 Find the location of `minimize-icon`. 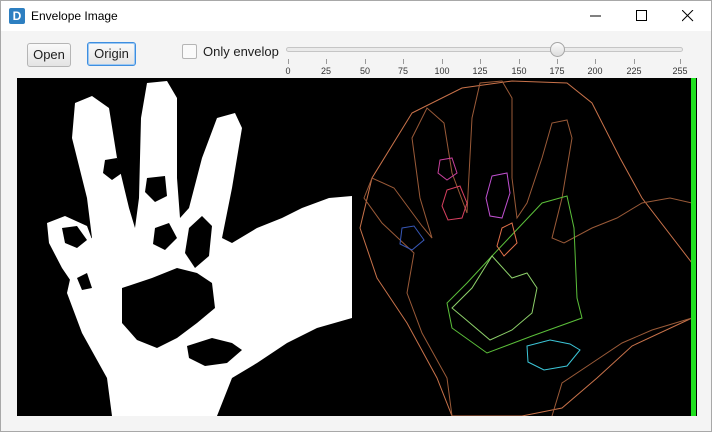

minimize-icon is located at coordinates (595, 16).